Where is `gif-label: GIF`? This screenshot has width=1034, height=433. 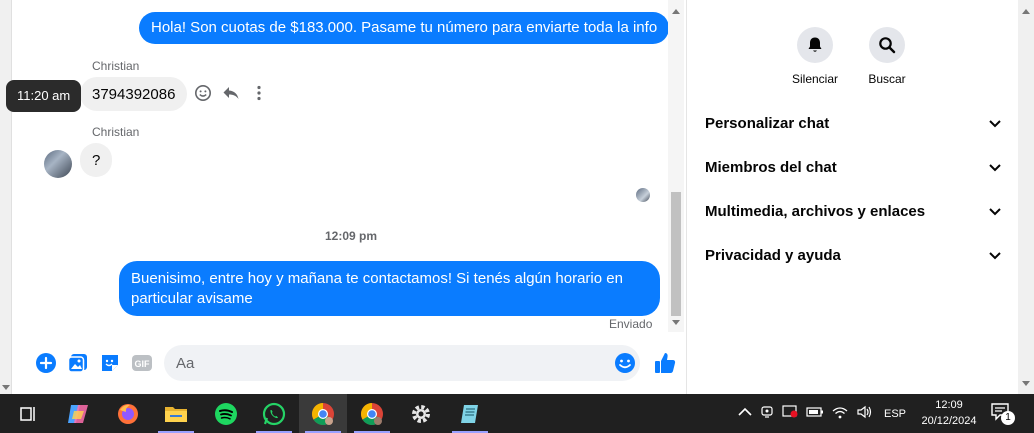
gif-label: GIF is located at coordinates (143, 364).